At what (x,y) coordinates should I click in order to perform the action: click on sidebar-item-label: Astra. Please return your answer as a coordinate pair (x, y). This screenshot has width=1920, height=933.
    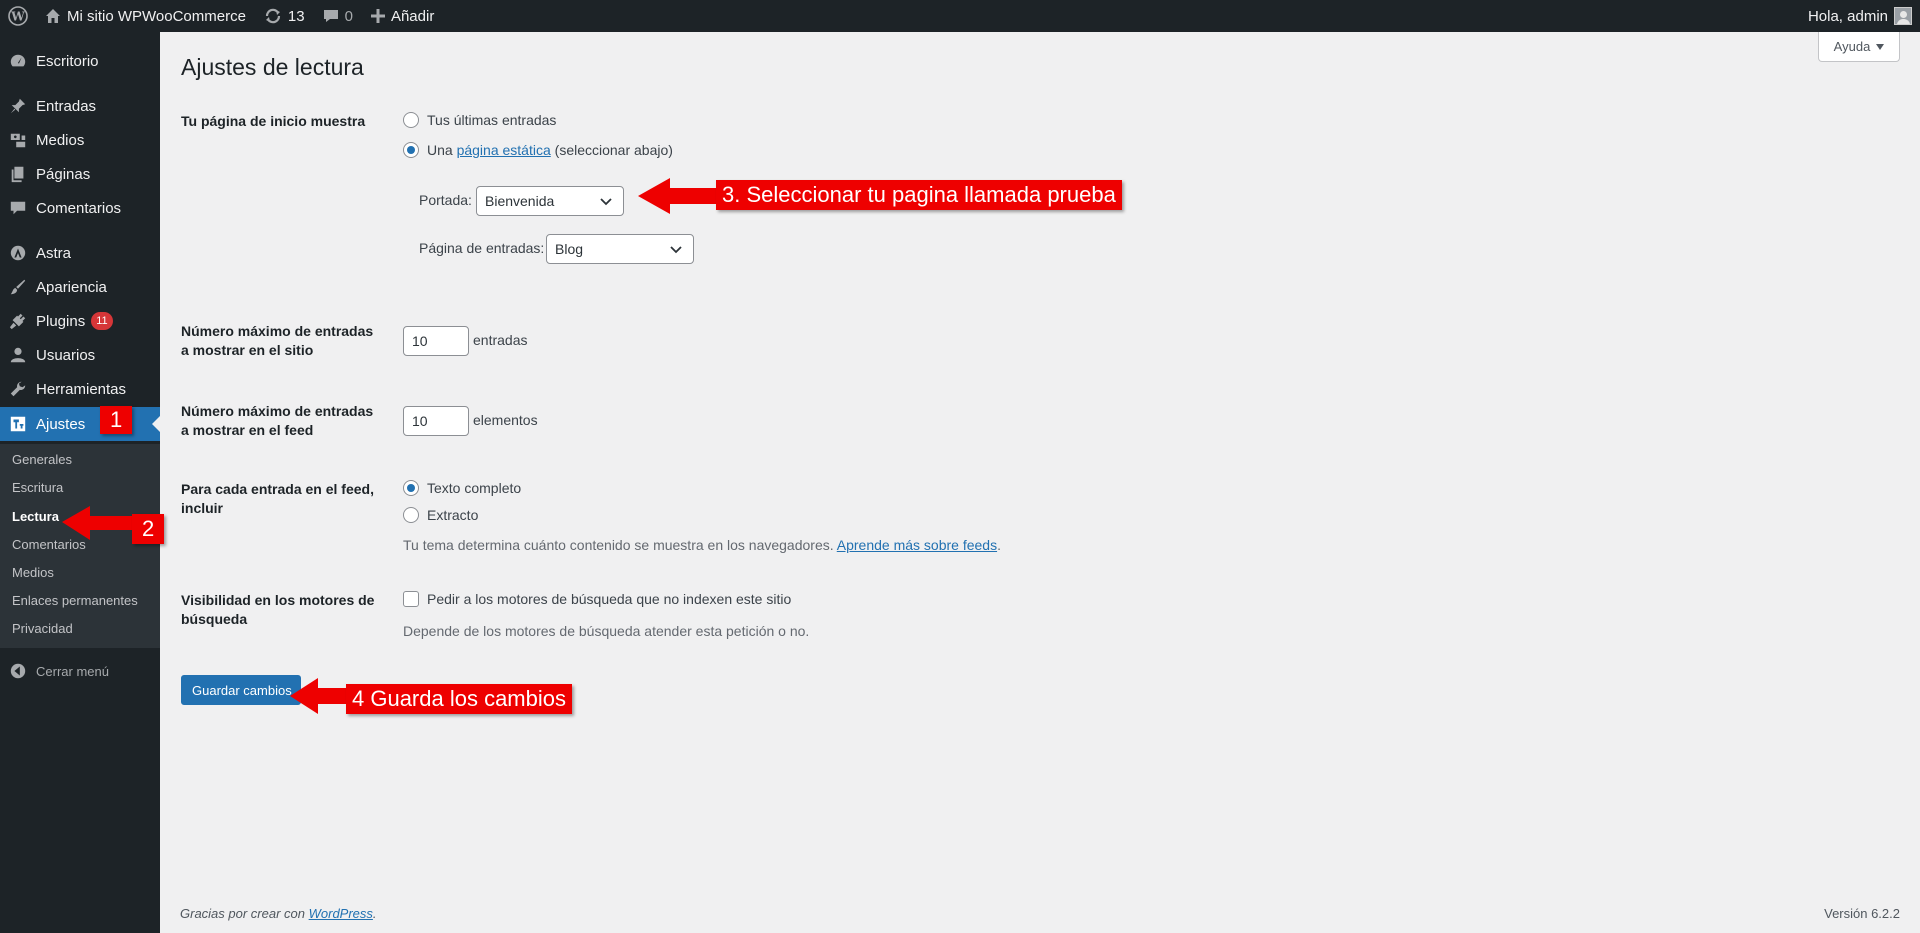
    Looking at the image, I should click on (54, 253).